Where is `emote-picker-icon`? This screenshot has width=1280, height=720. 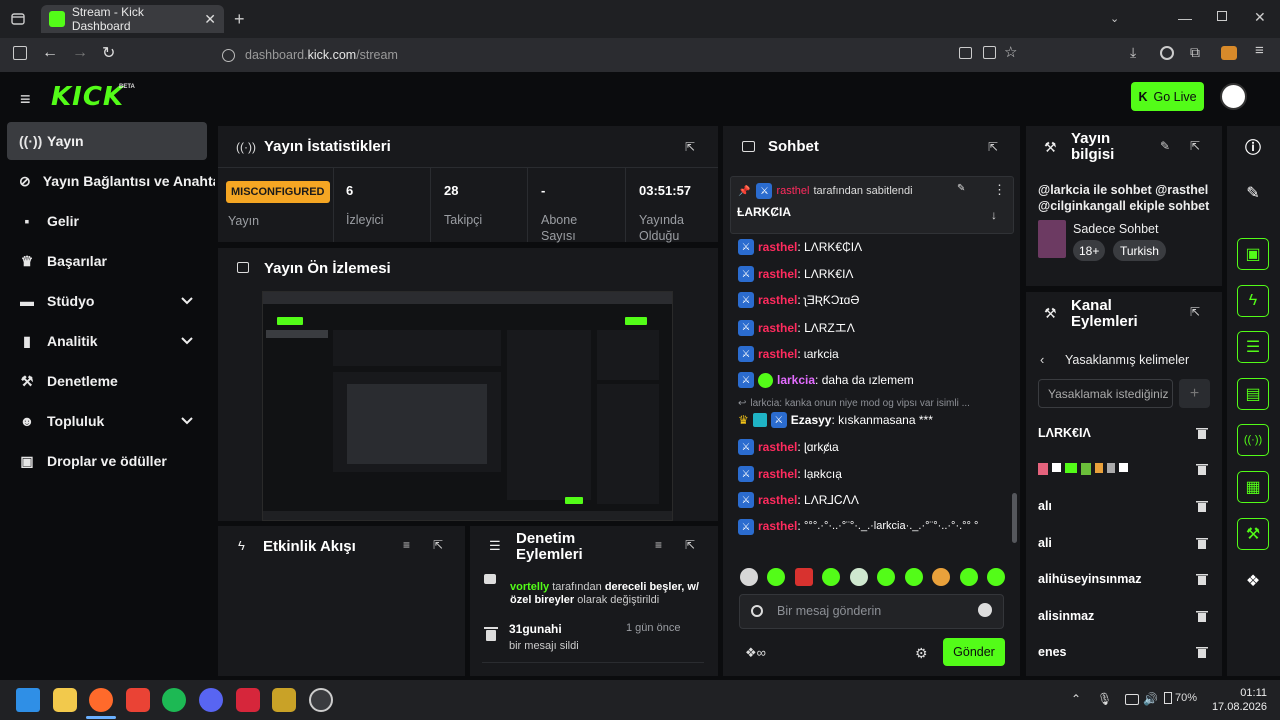 emote-picker-icon is located at coordinates (757, 611).